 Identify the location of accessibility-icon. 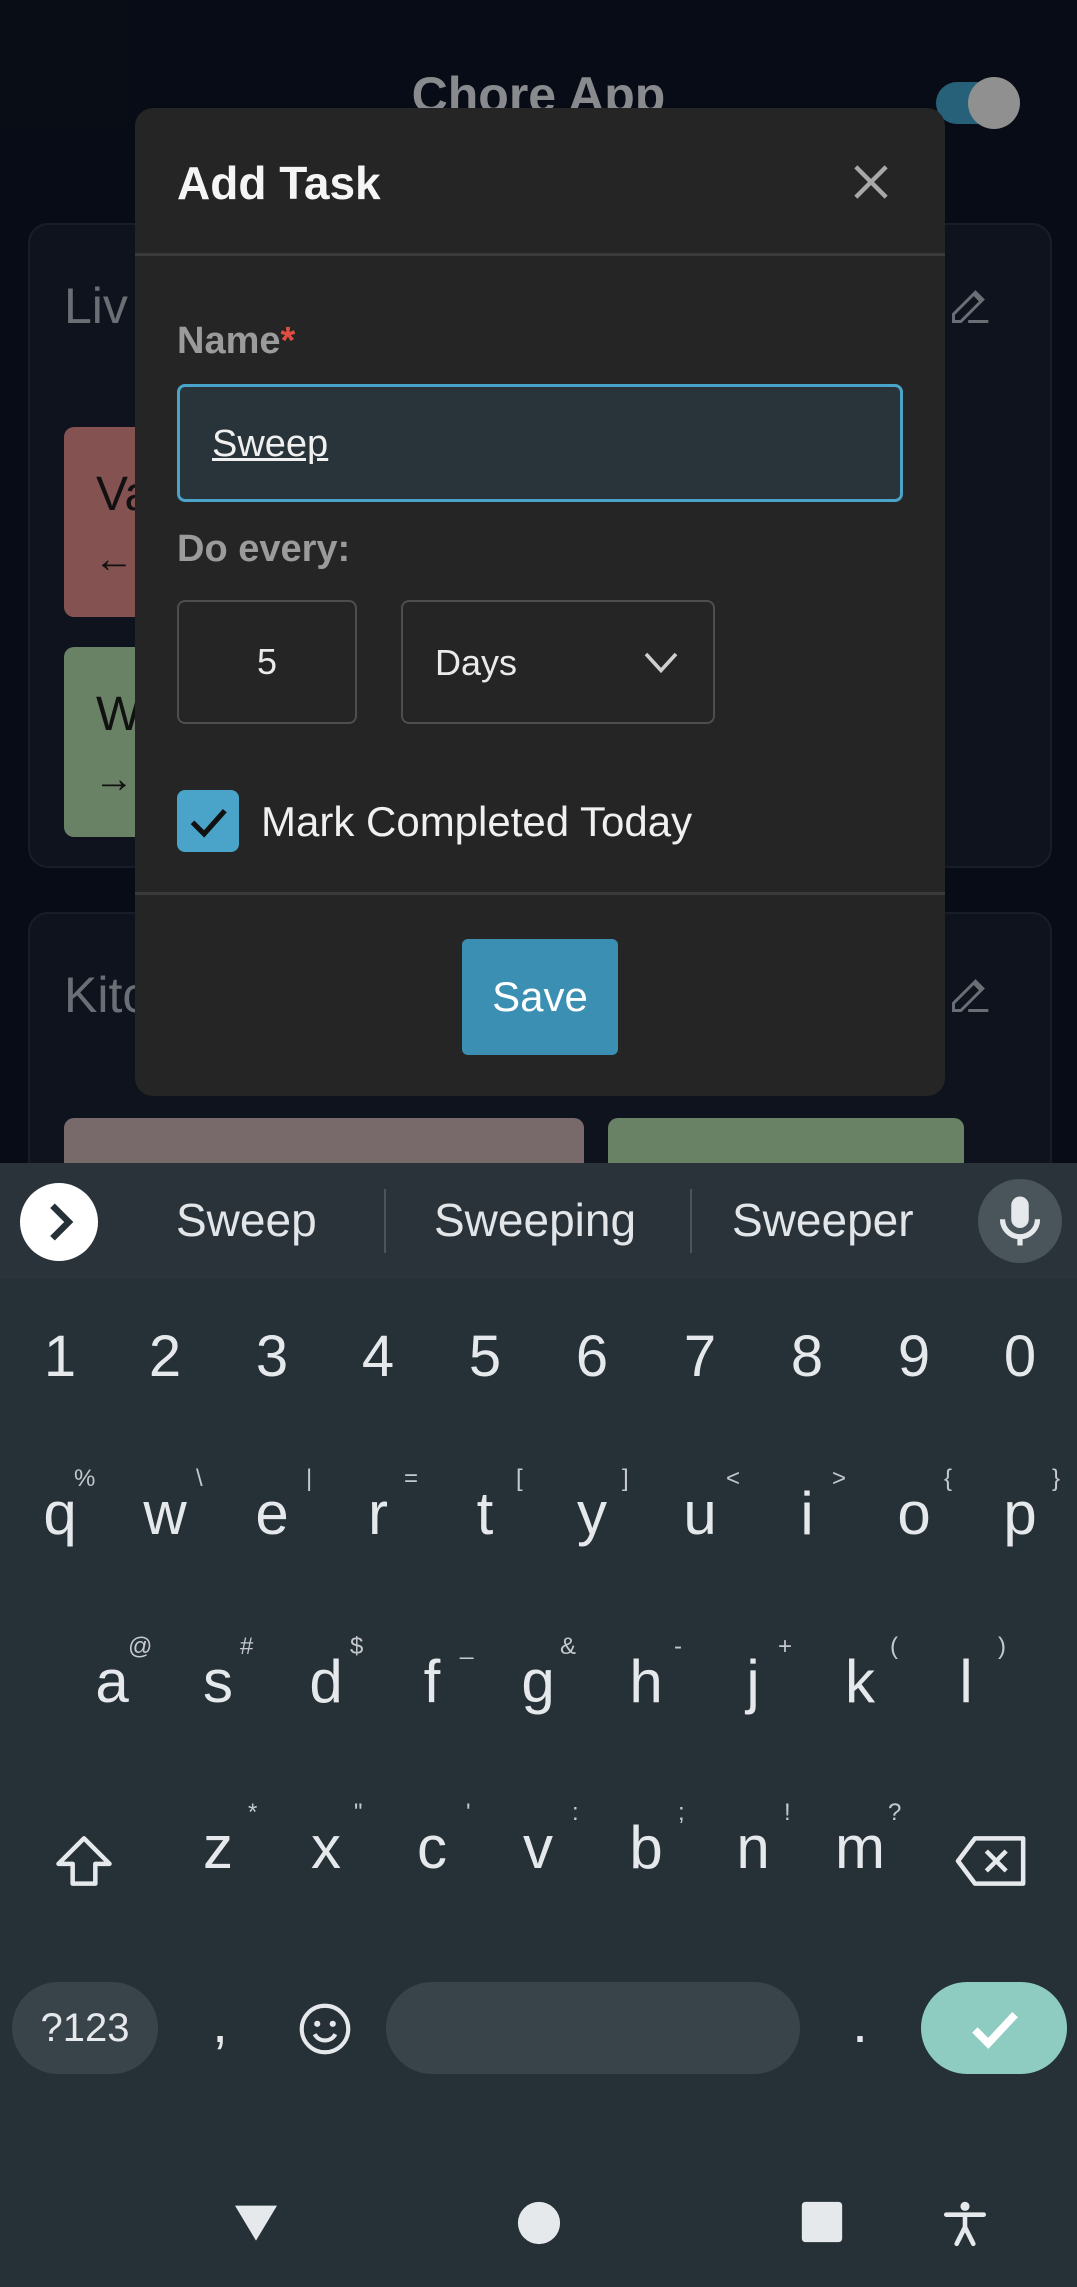
(965, 2223).